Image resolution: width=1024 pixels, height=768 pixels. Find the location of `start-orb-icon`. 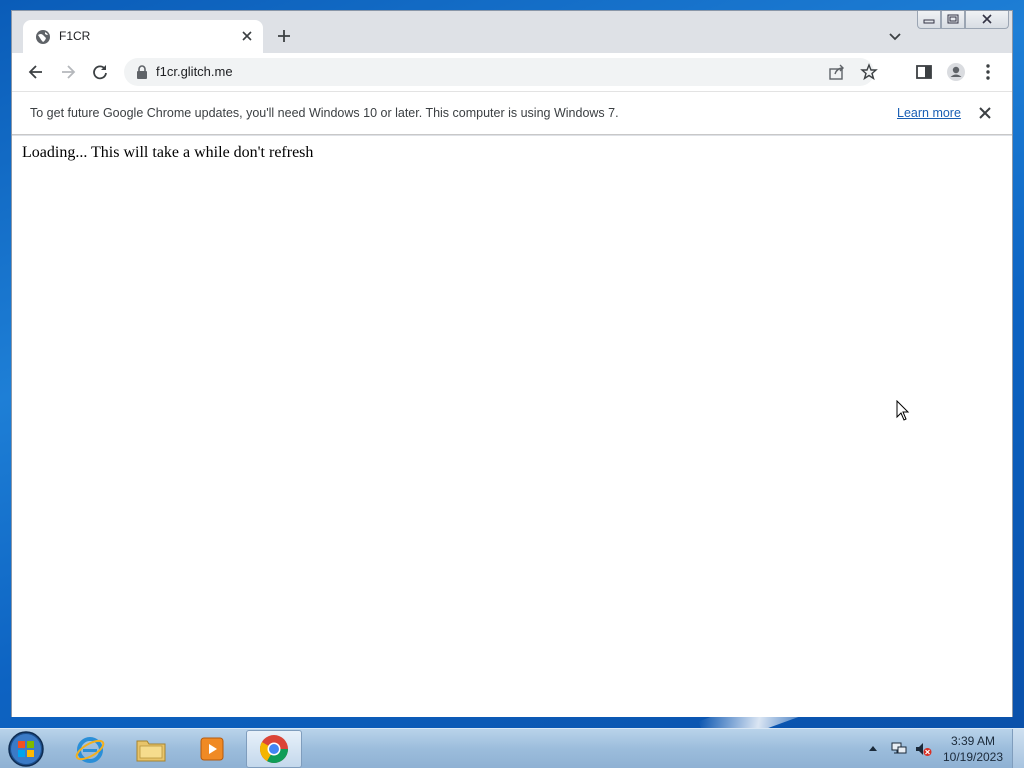

start-orb-icon is located at coordinates (26, 749).